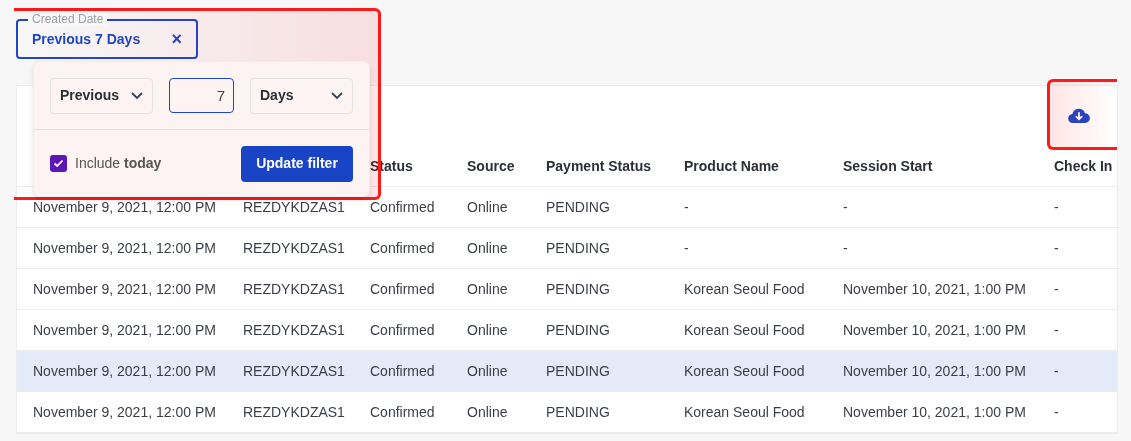  I want to click on table-row: November 9, 2021, 12:00 PM REZDYKDZAS1 Confirmed Online PENDING Korean Seoul Food November 10, 2021, 1:00 PM -, so click(567, 371).